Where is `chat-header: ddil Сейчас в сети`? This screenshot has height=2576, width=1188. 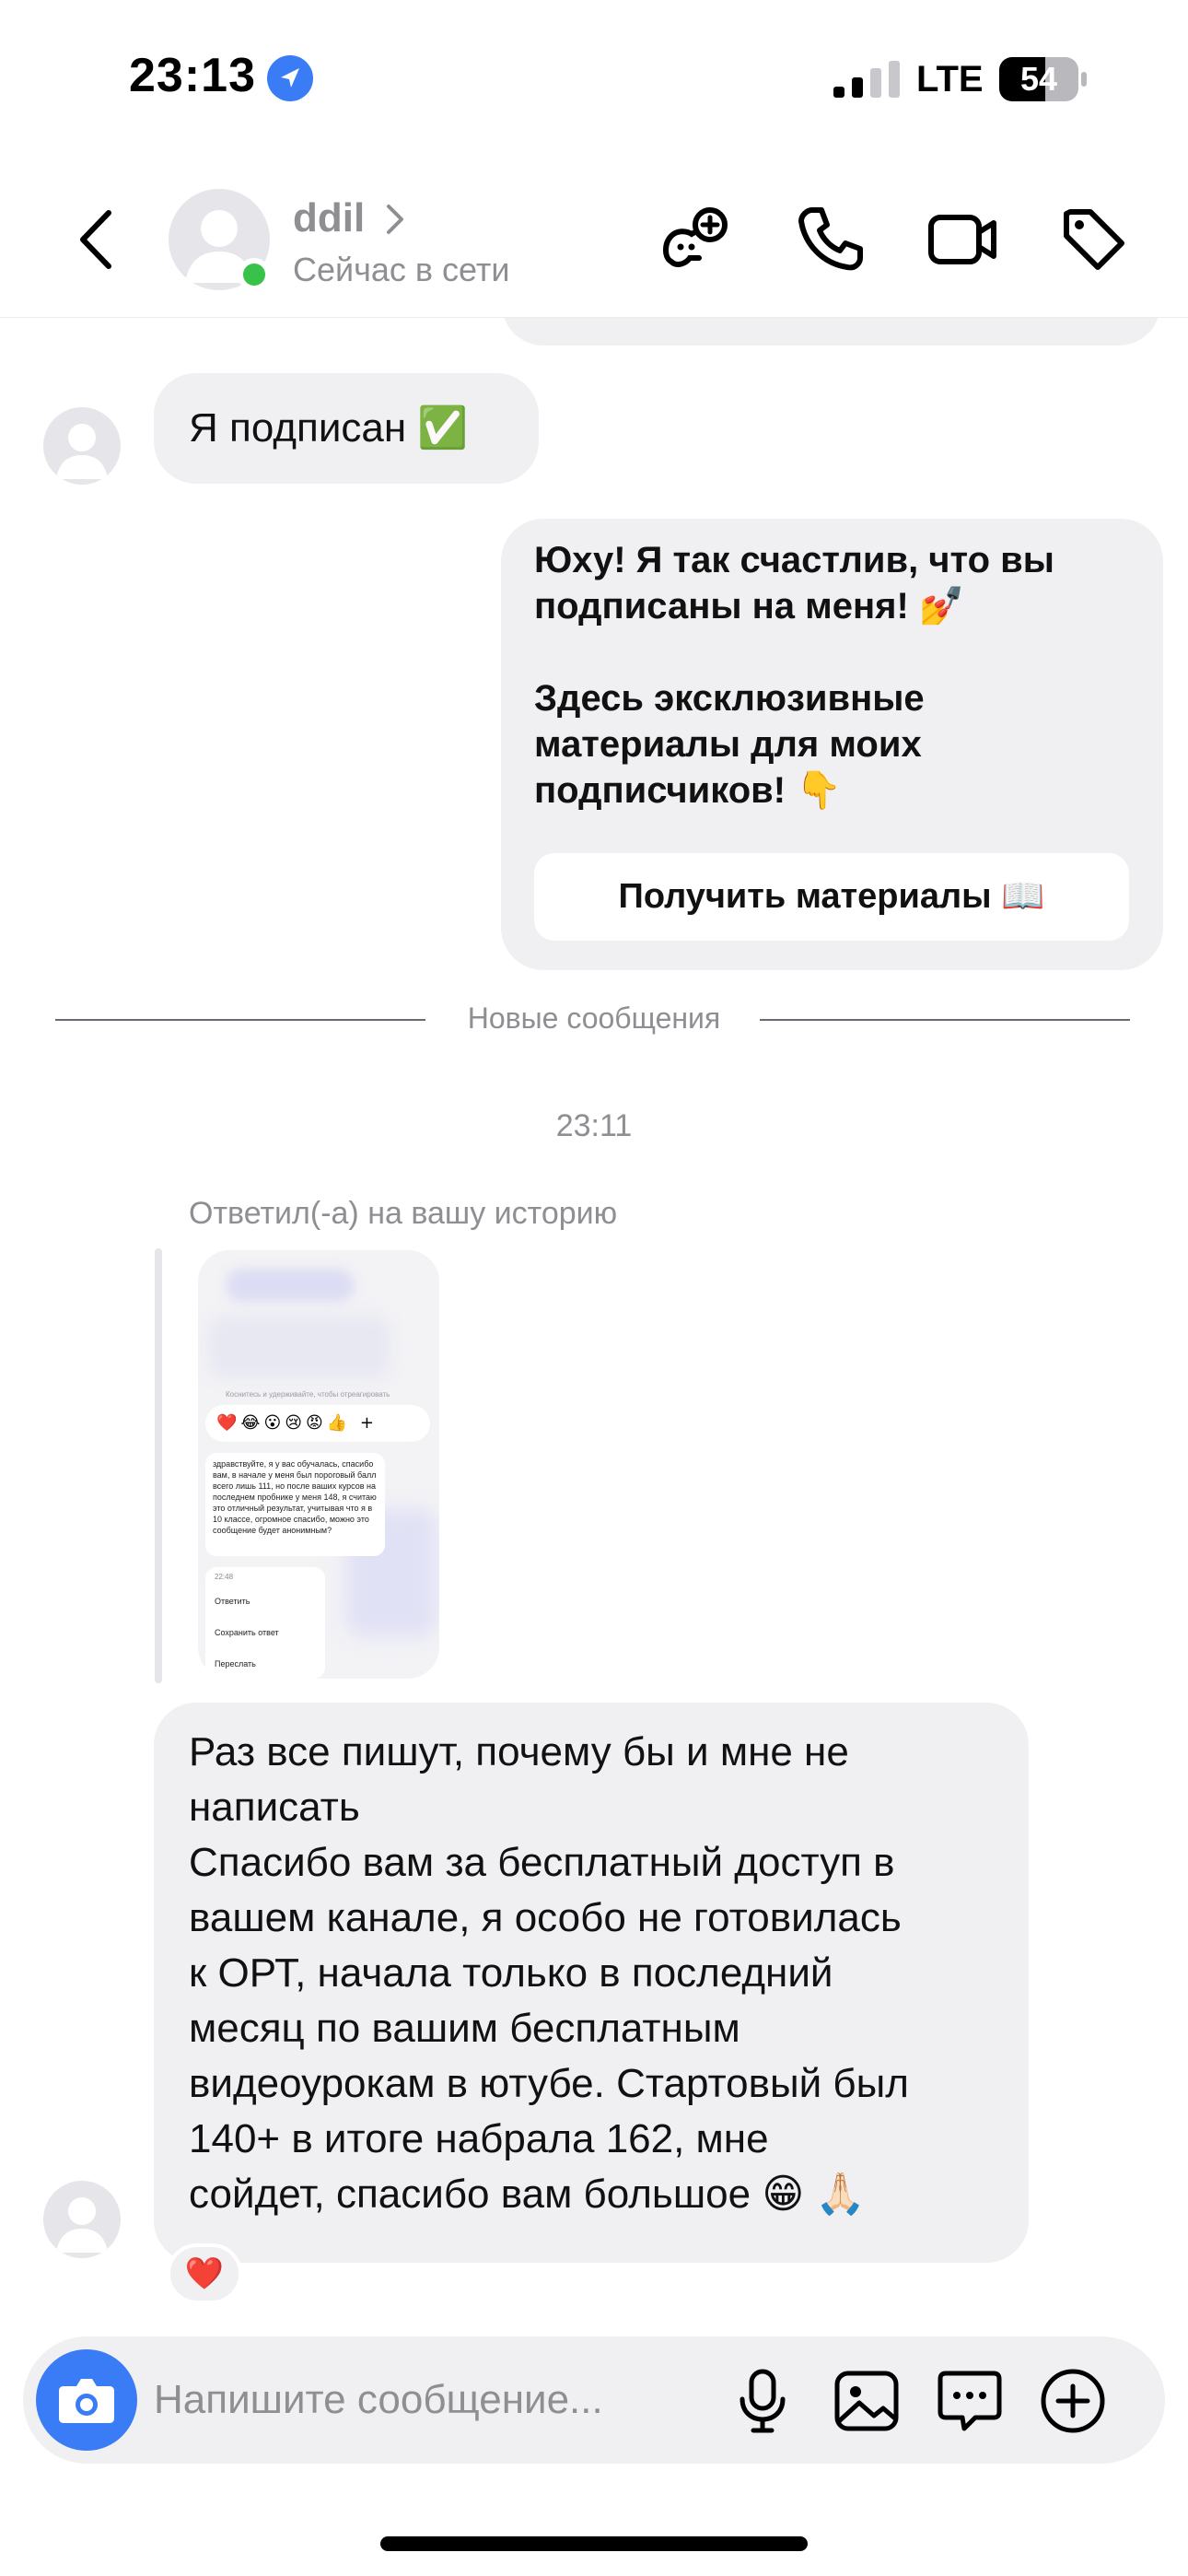
chat-header: ddil Сейчас в сети is located at coordinates (594, 237).